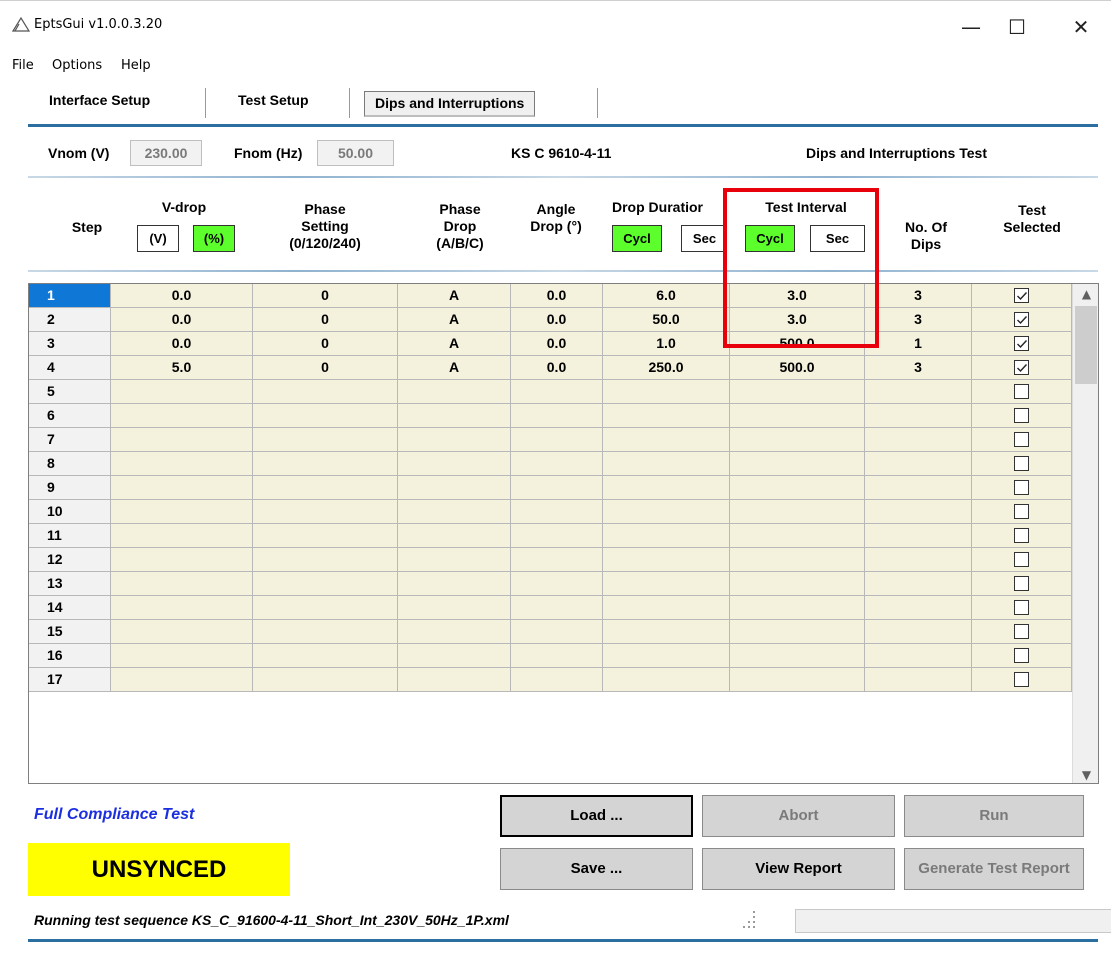  What do you see at coordinates (1081, 27) in the screenshot?
I see `close-button: ✕` at bounding box center [1081, 27].